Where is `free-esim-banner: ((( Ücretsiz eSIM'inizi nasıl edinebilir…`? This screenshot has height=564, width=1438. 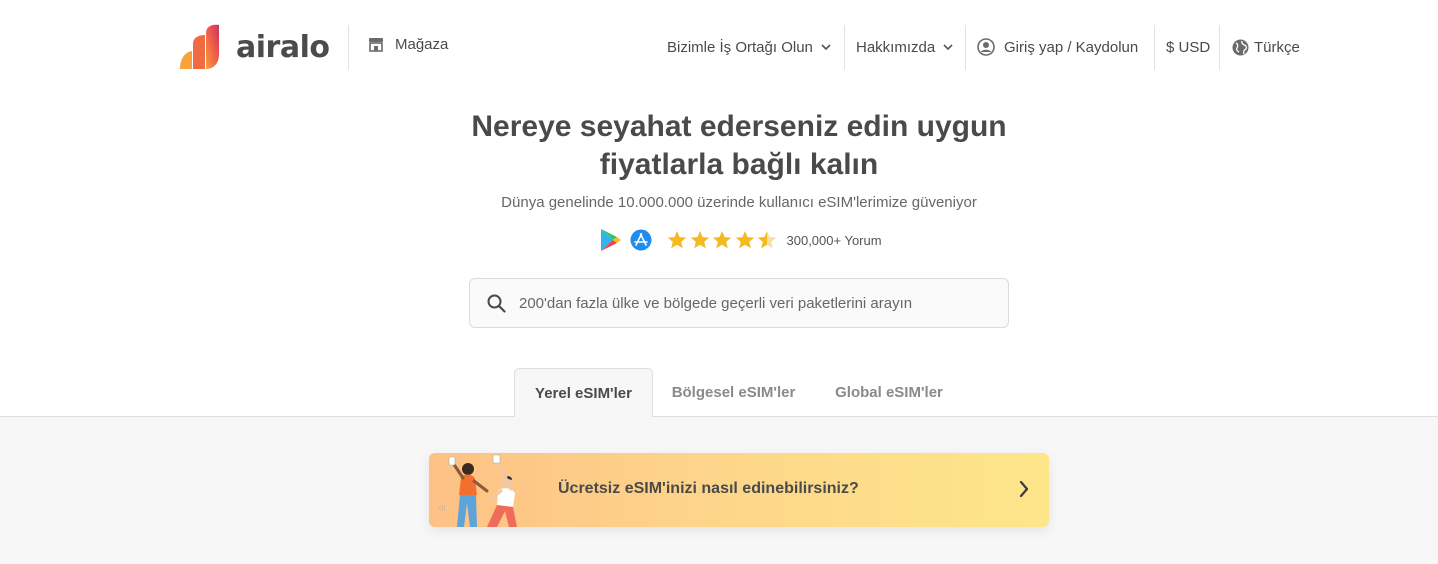 free-esim-banner: ((( Ücretsiz eSIM'inizi nasıl edinebilir… is located at coordinates (739, 490).